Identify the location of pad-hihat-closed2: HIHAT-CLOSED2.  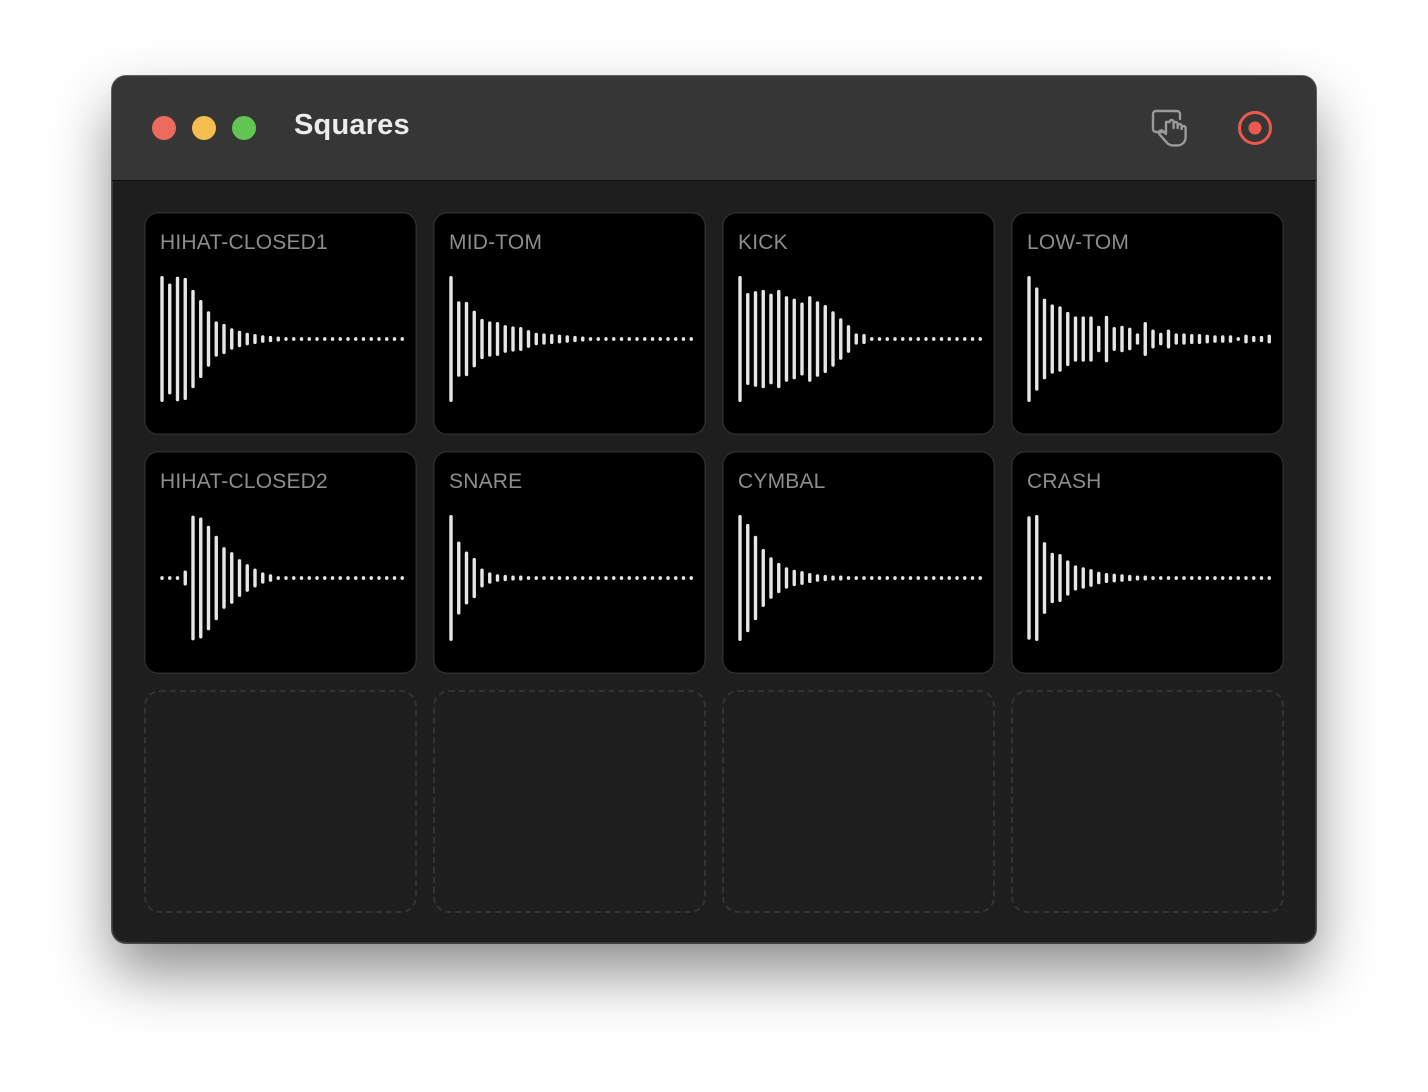
(280, 562).